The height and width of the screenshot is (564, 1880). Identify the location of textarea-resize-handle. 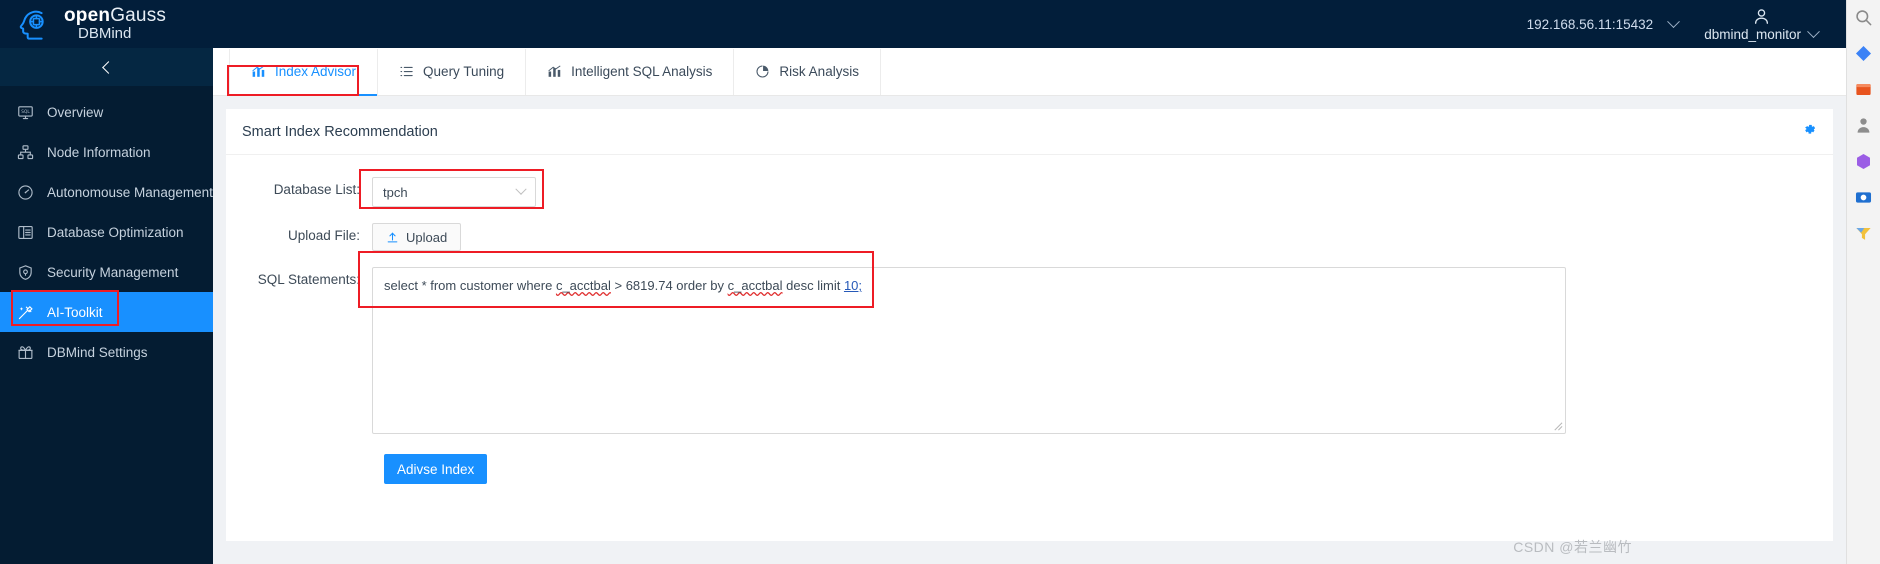
(1557, 425).